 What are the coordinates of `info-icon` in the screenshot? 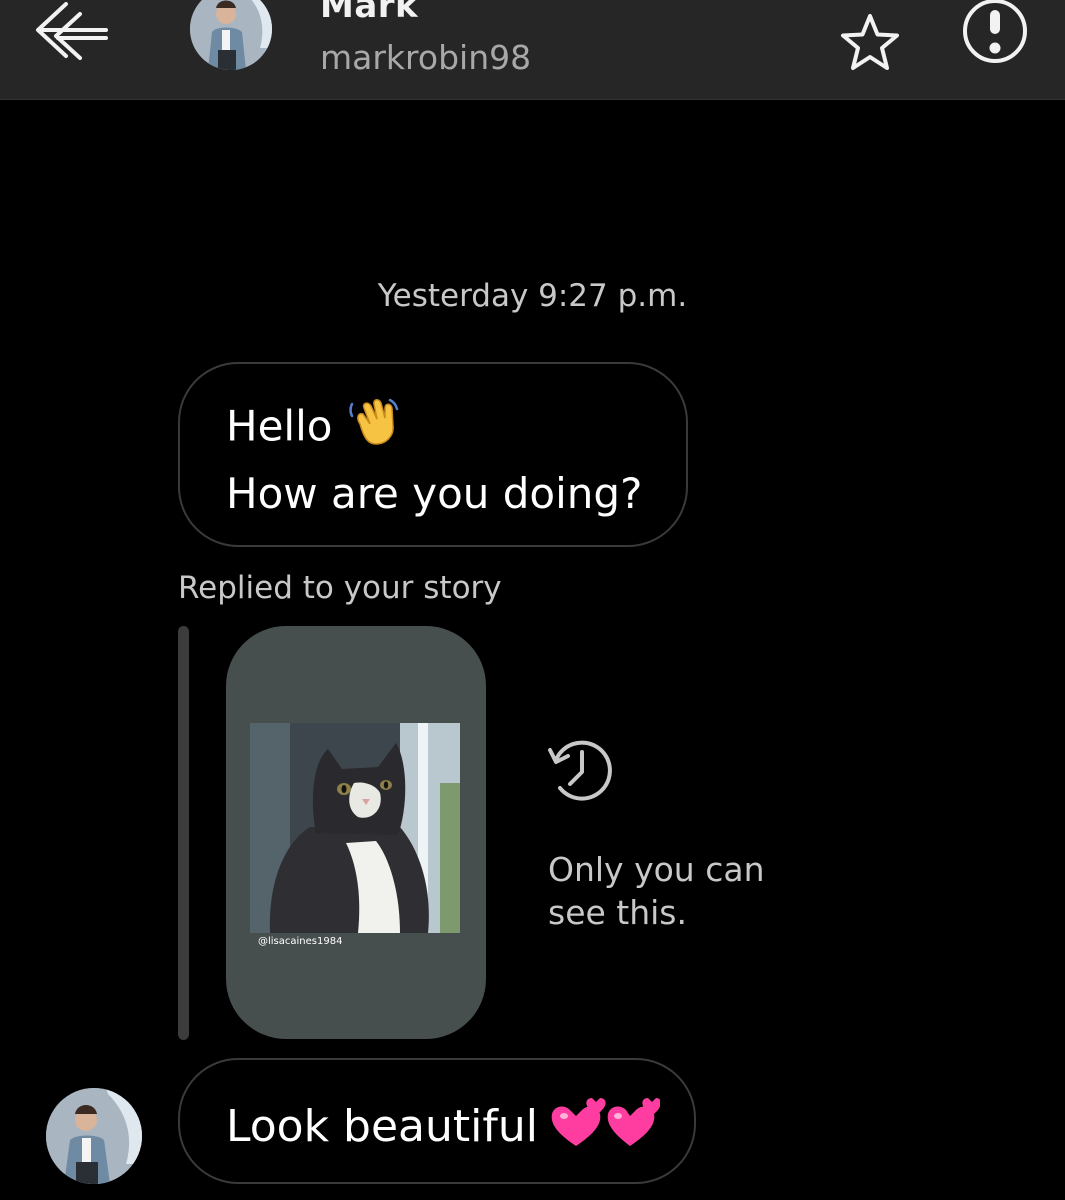 It's located at (995, 31).